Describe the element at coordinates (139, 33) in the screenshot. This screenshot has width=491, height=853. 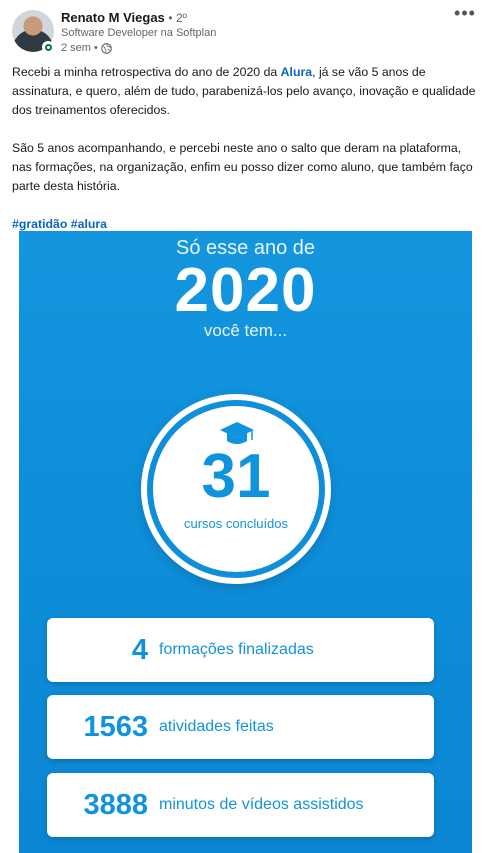
I see `author-headline: Software Developer na Softplan` at that location.